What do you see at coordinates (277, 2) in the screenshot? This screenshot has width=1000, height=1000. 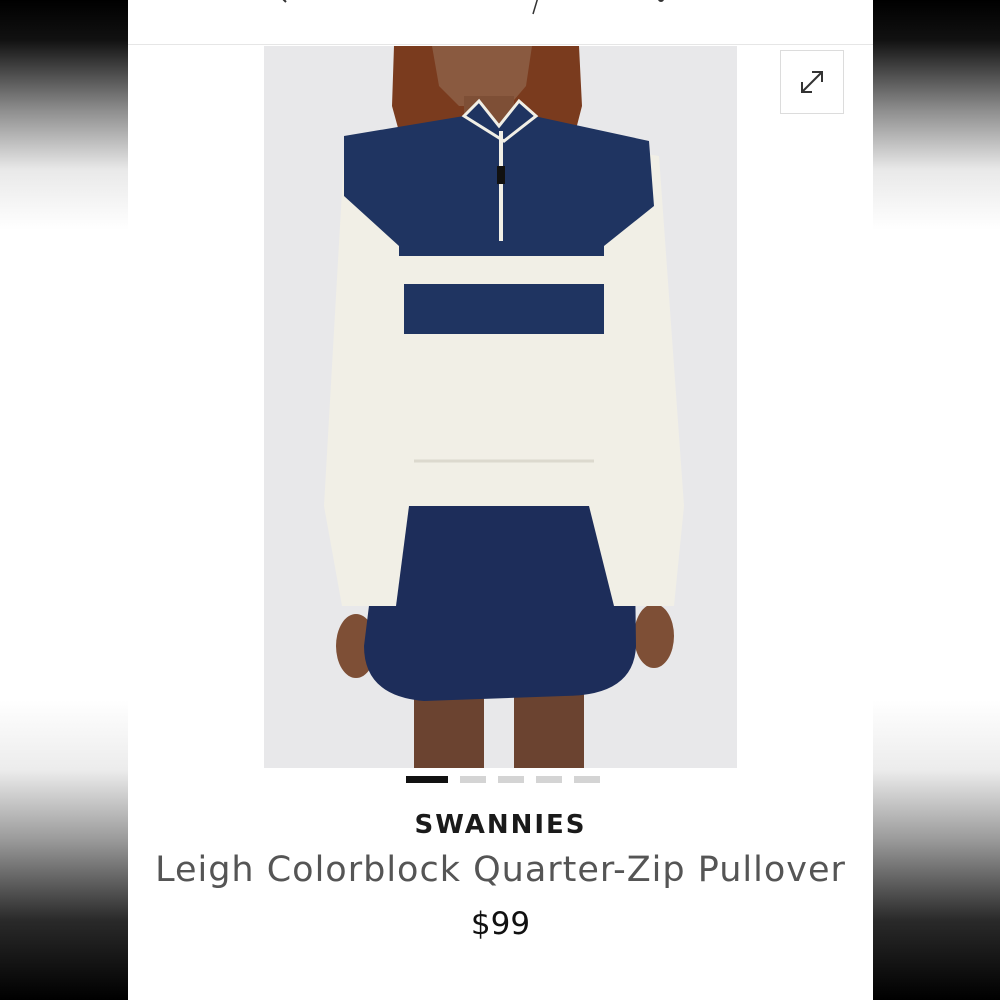 I see `search-icon` at bounding box center [277, 2].